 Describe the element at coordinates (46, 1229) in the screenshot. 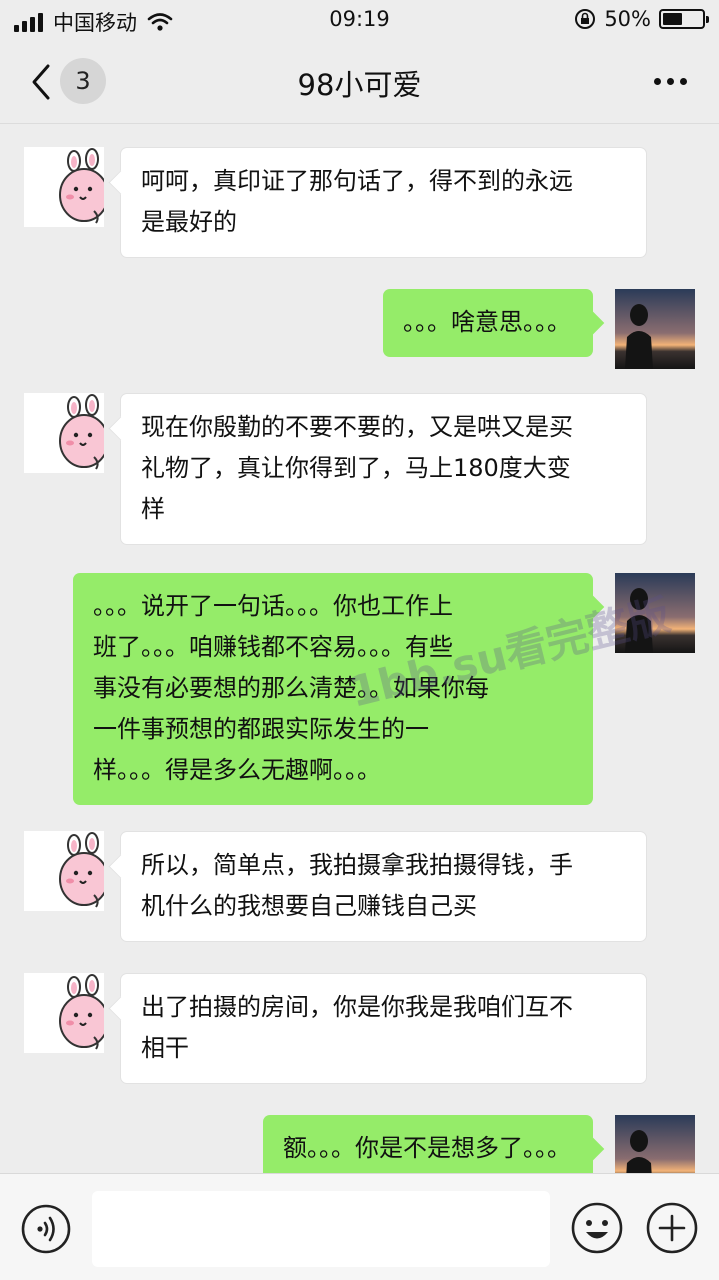

I see `voice-icon` at that location.